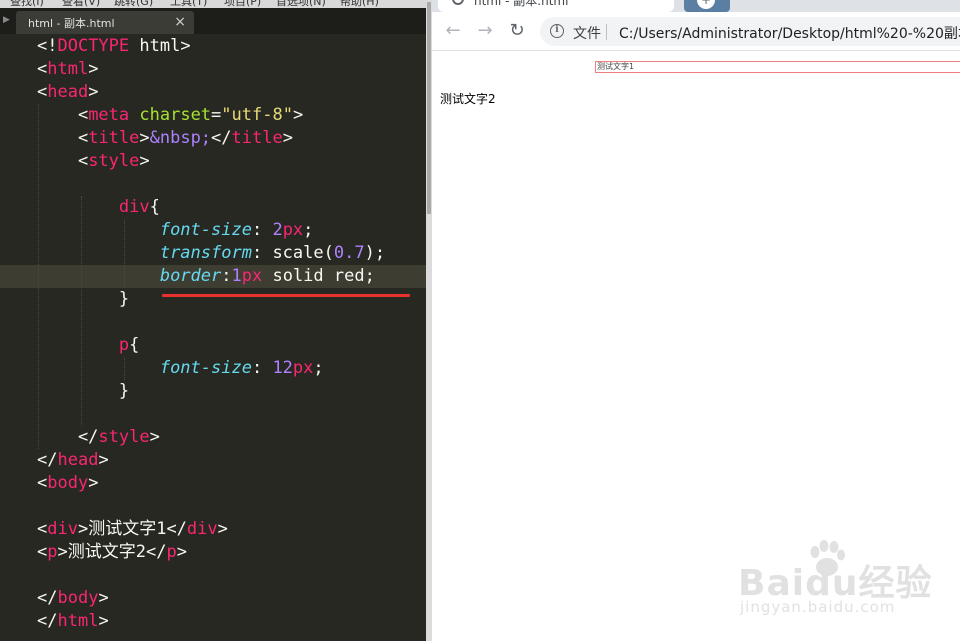  Describe the element at coordinates (557, 31) in the screenshot. I see `info-icon: i` at that location.